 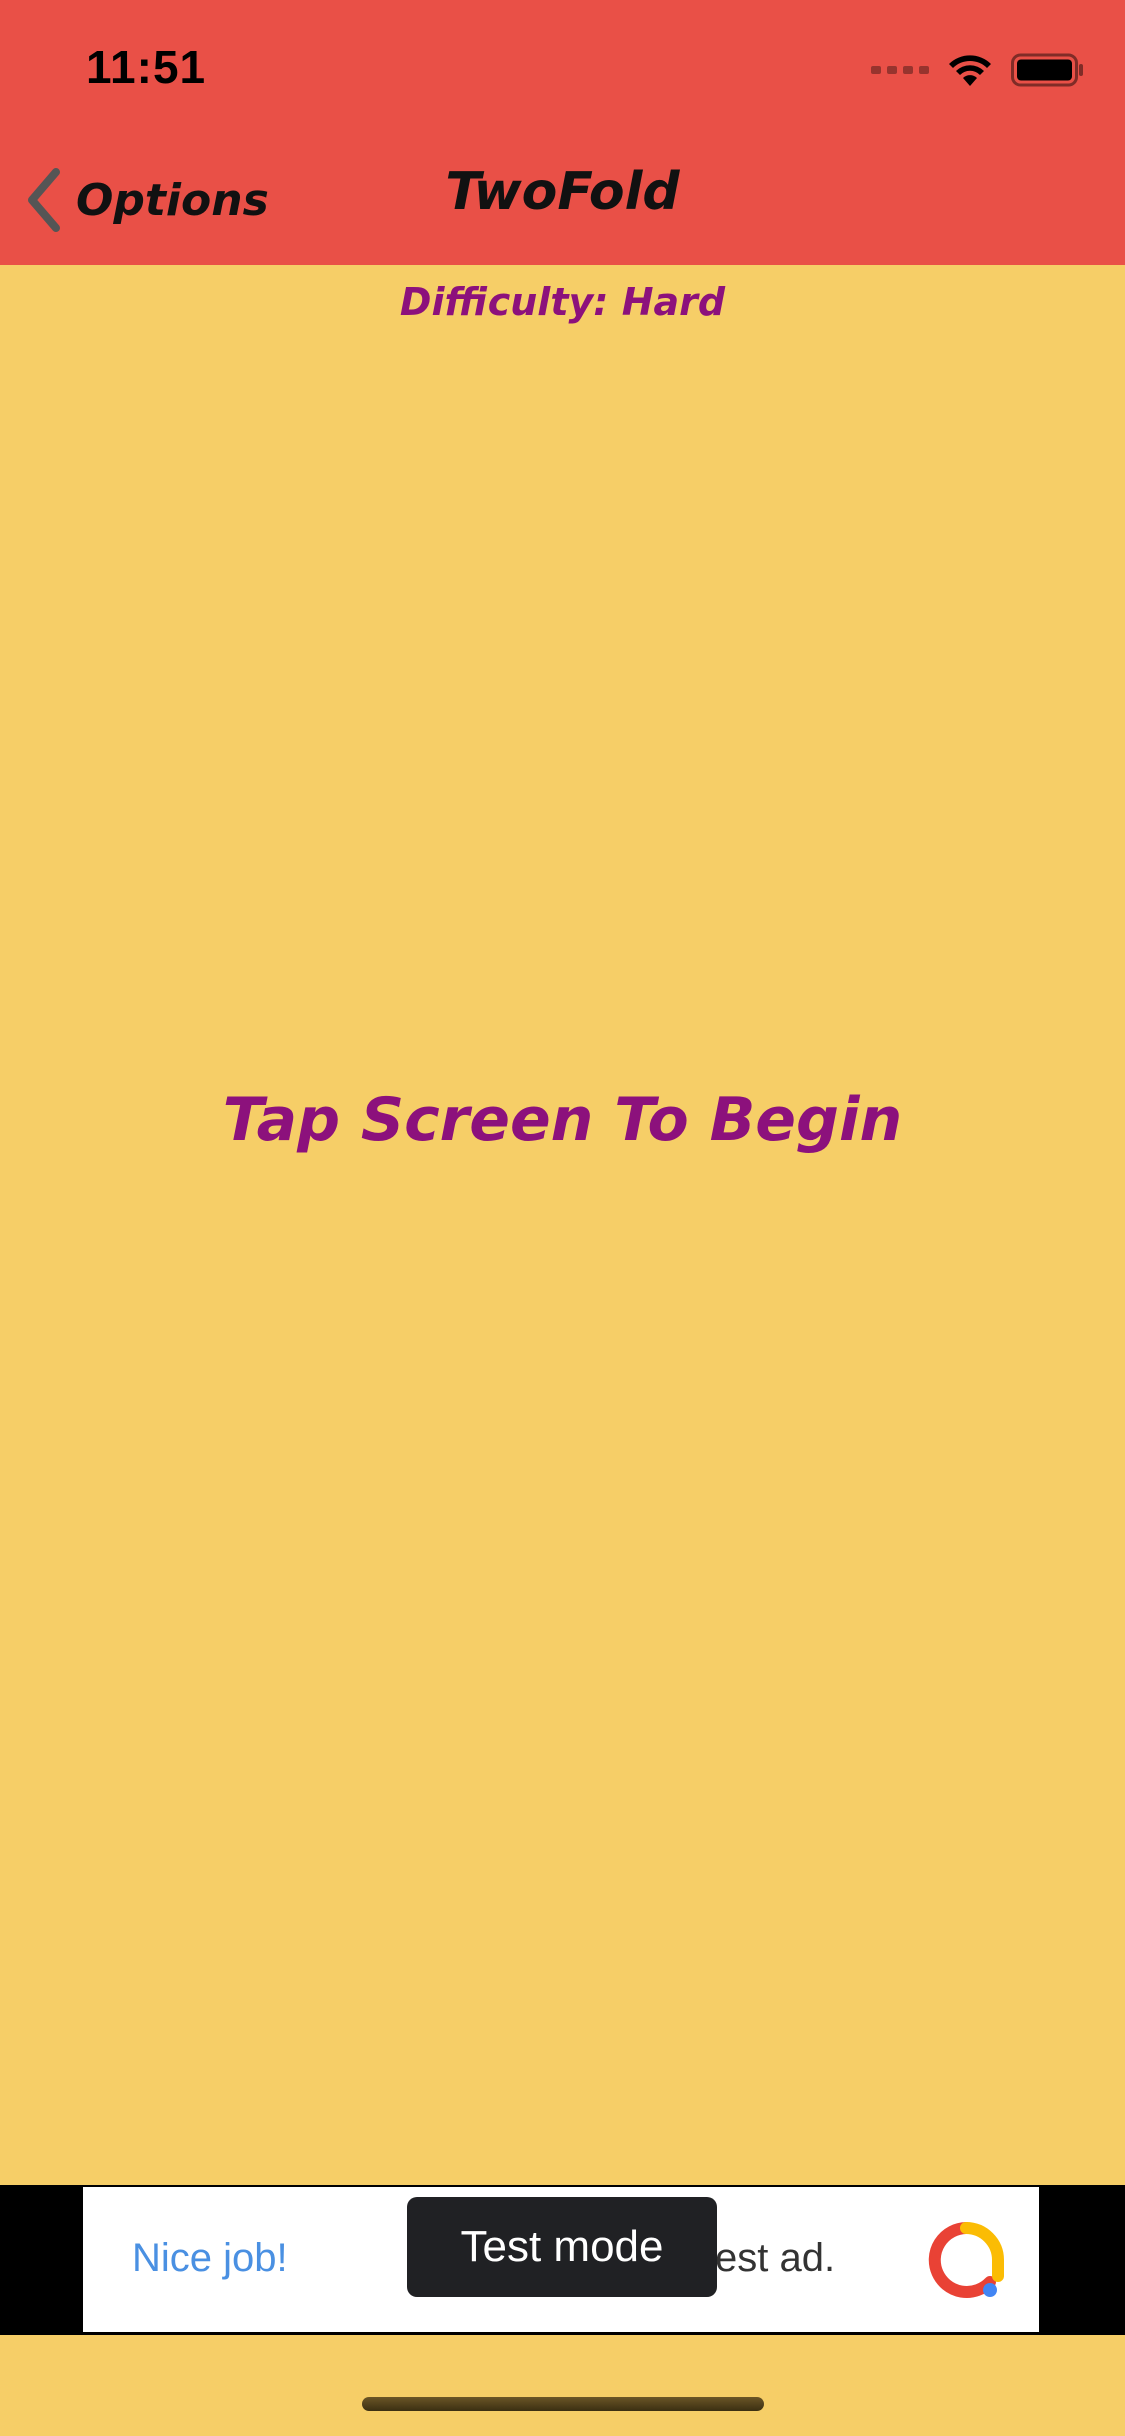 What do you see at coordinates (562, 132) in the screenshot?
I see `nav-bar: 11:51 Options TwoFold` at bounding box center [562, 132].